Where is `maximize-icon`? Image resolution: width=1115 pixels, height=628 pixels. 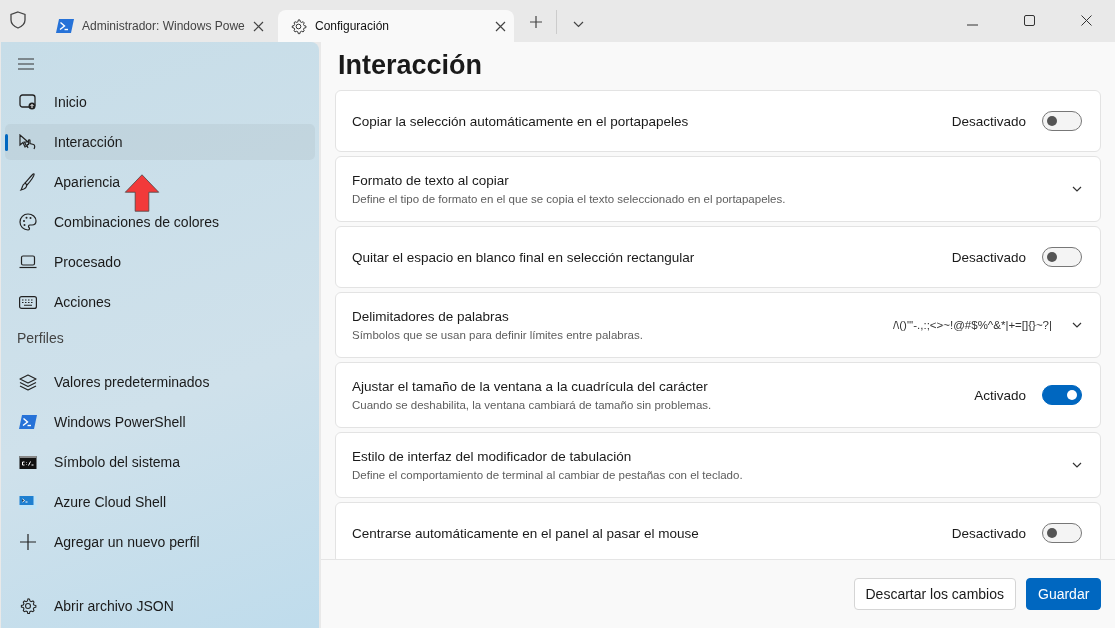 maximize-icon is located at coordinates (1029, 20).